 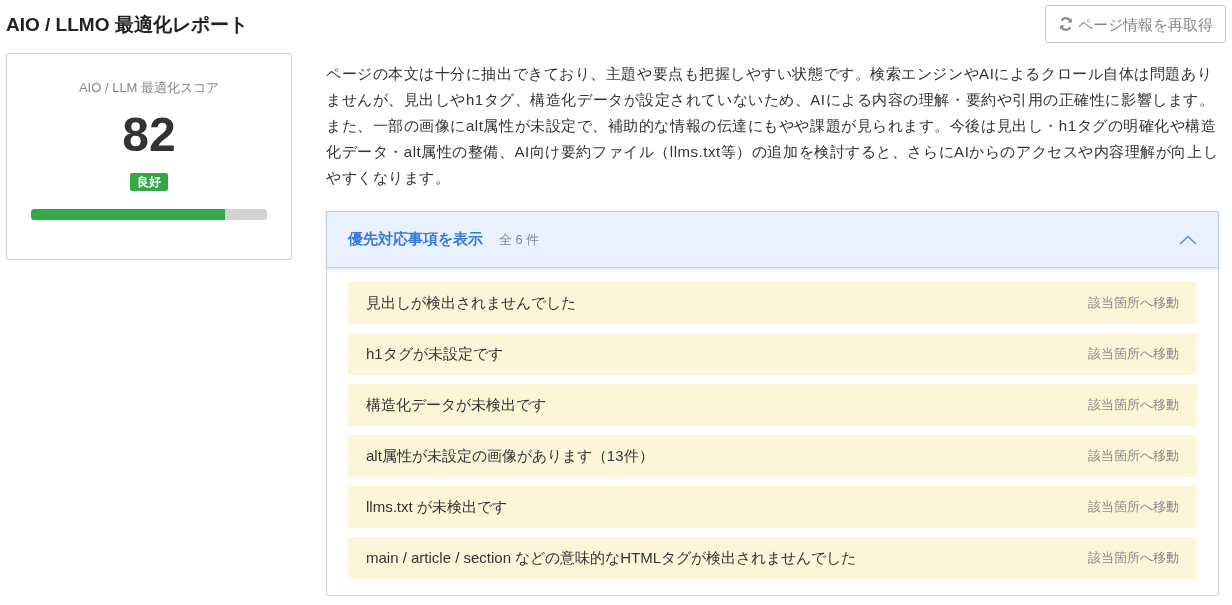 What do you see at coordinates (149, 182) in the screenshot?
I see `rating-badge: 良好` at bounding box center [149, 182].